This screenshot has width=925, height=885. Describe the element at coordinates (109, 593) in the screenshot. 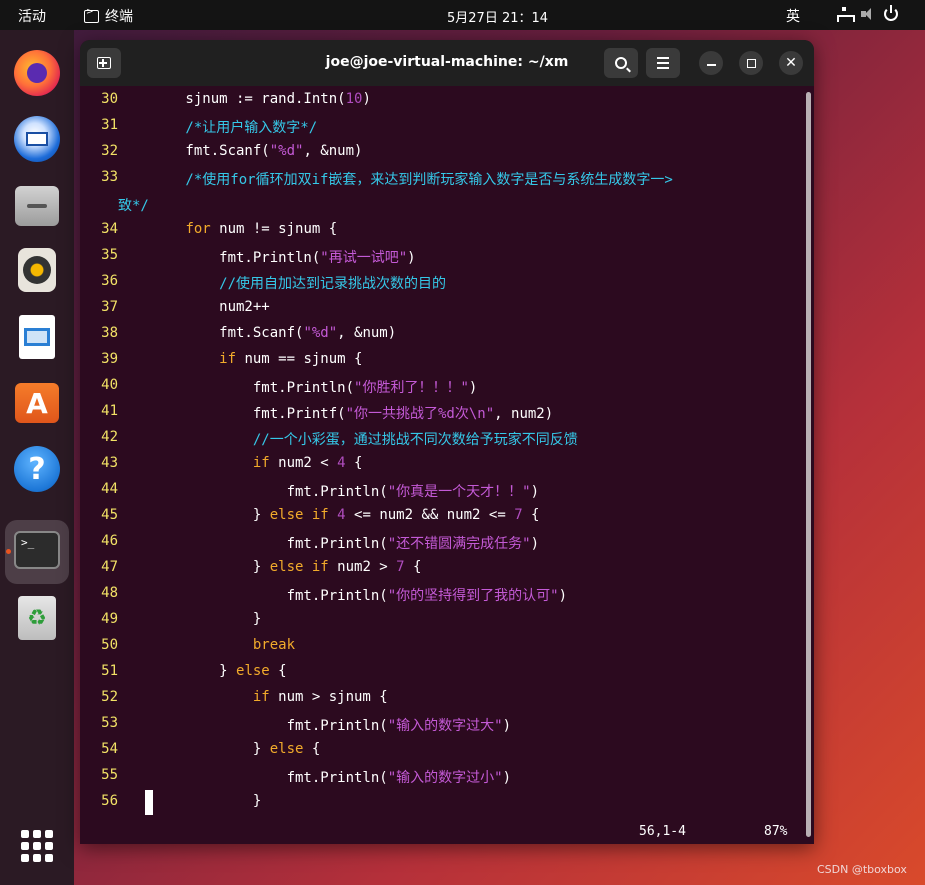

I see `line-number: 48` at that location.